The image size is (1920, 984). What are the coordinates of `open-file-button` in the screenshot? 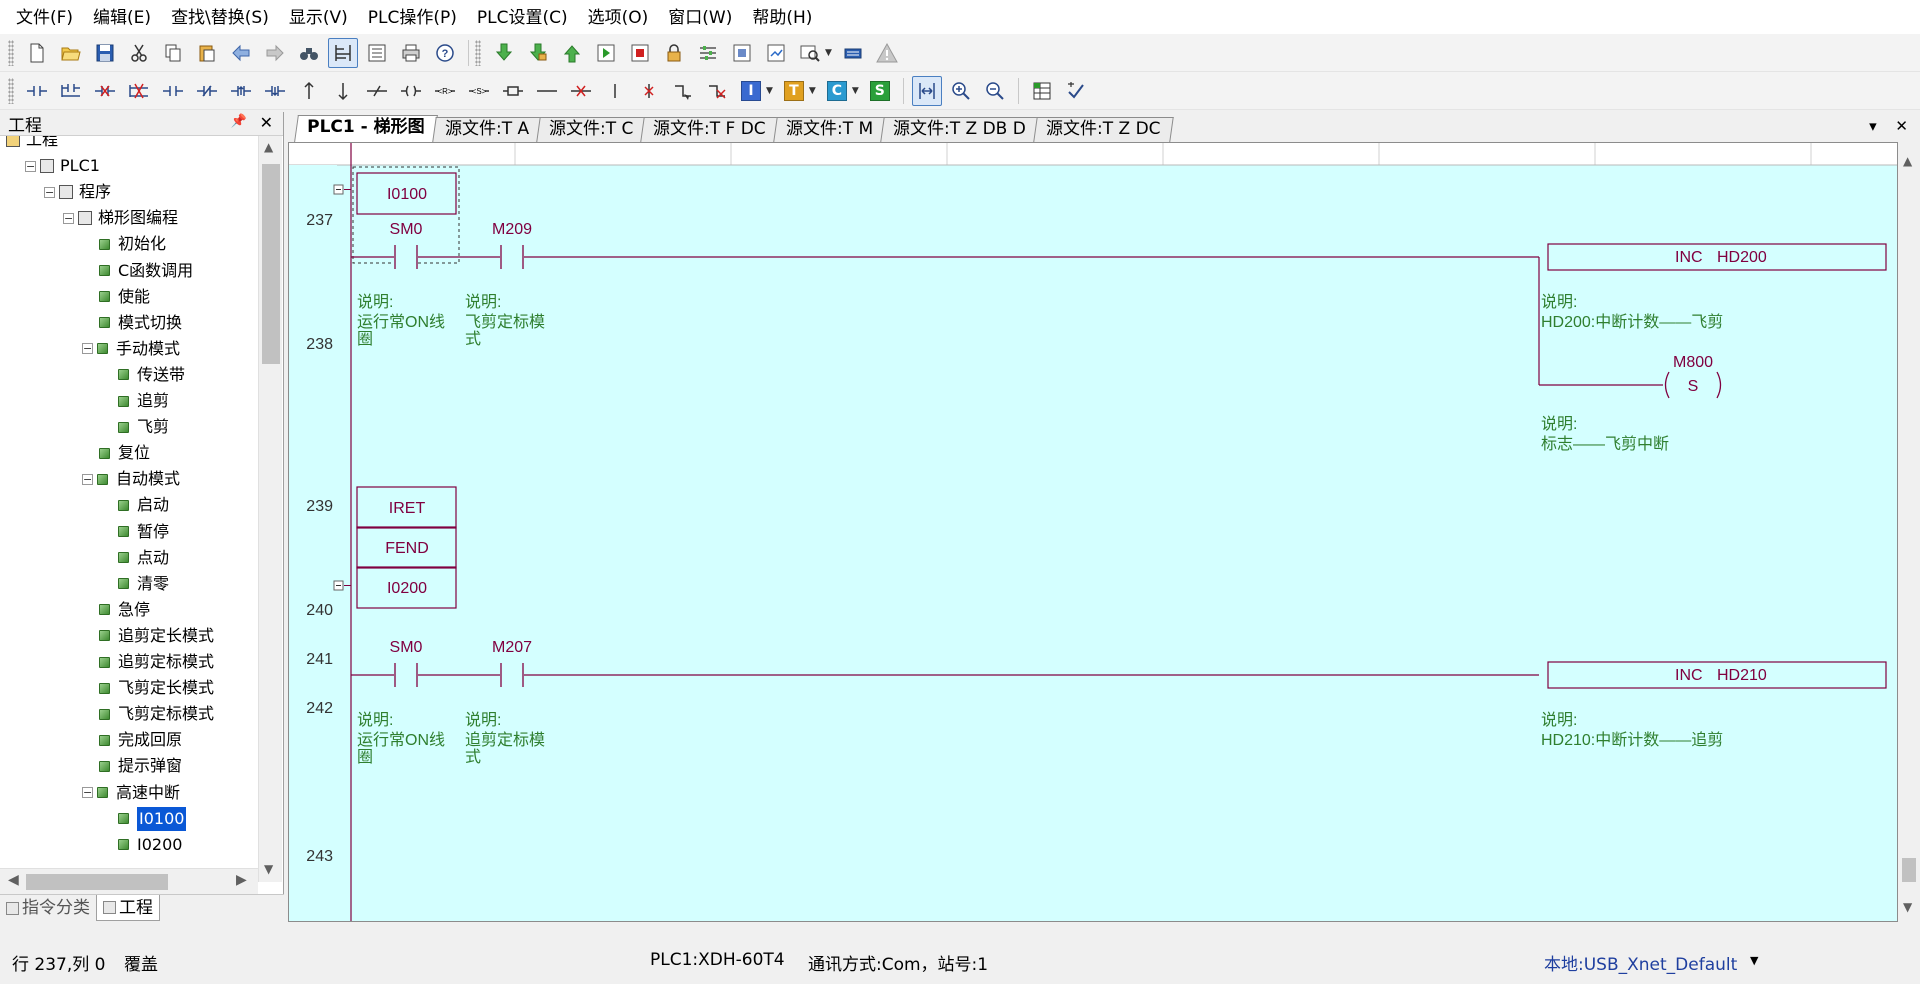 It's located at (71, 53).